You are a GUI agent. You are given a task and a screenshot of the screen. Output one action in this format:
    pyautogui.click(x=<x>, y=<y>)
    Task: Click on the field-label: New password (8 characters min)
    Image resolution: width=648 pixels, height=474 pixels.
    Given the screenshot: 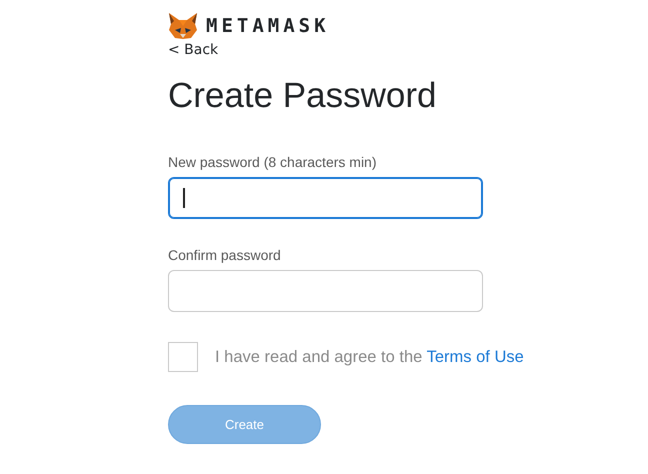 What is the action you would take?
    pyautogui.click(x=272, y=162)
    